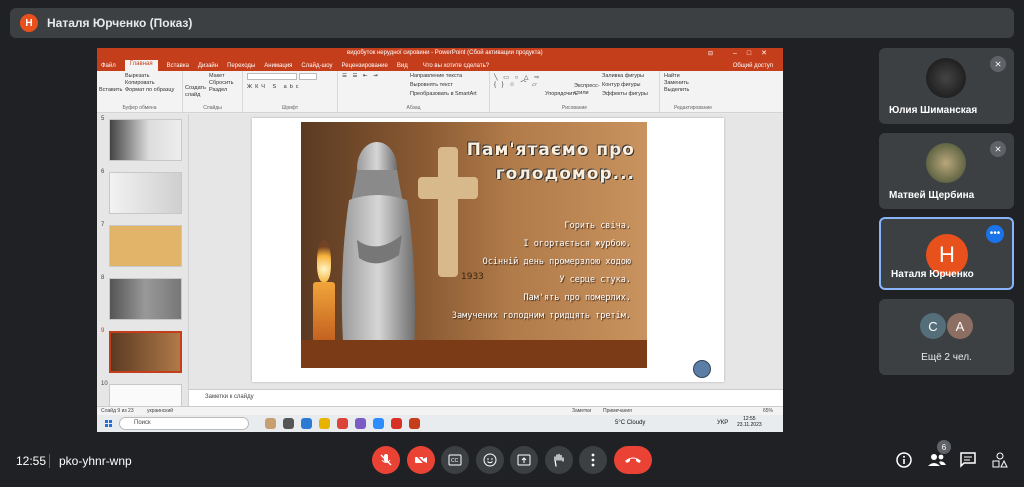 This screenshot has height=487, width=1024. What do you see at coordinates (946, 86) in the screenshot?
I see `participant-tile: ⨯ Юлия Шиманская` at bounding box center [946, 86].